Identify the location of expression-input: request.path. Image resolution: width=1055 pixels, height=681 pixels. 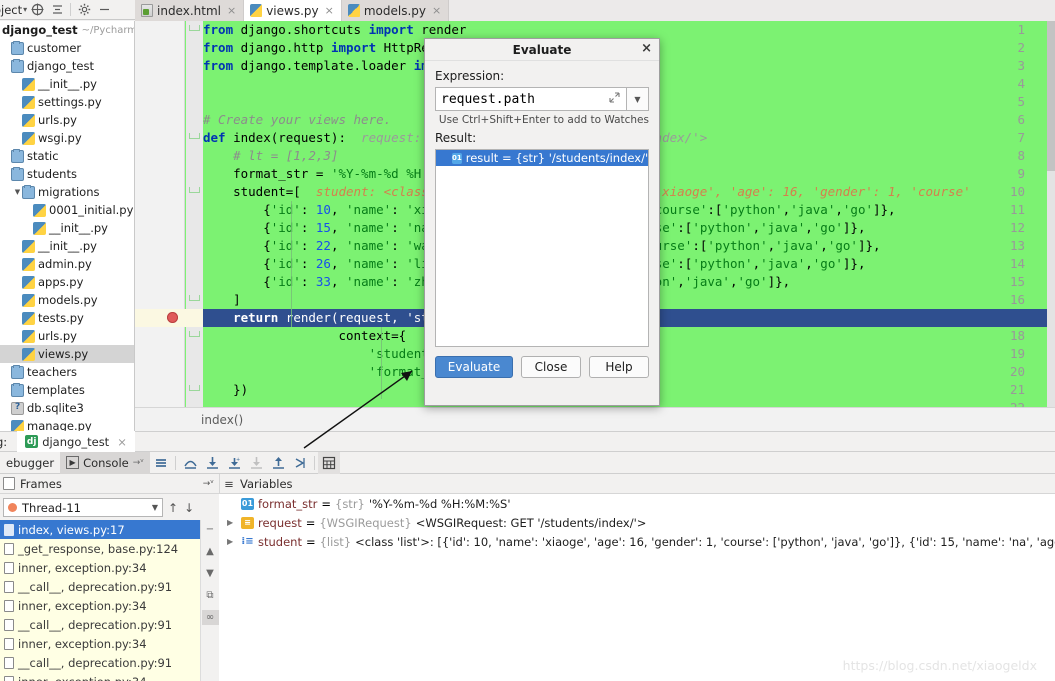
(531, 99).